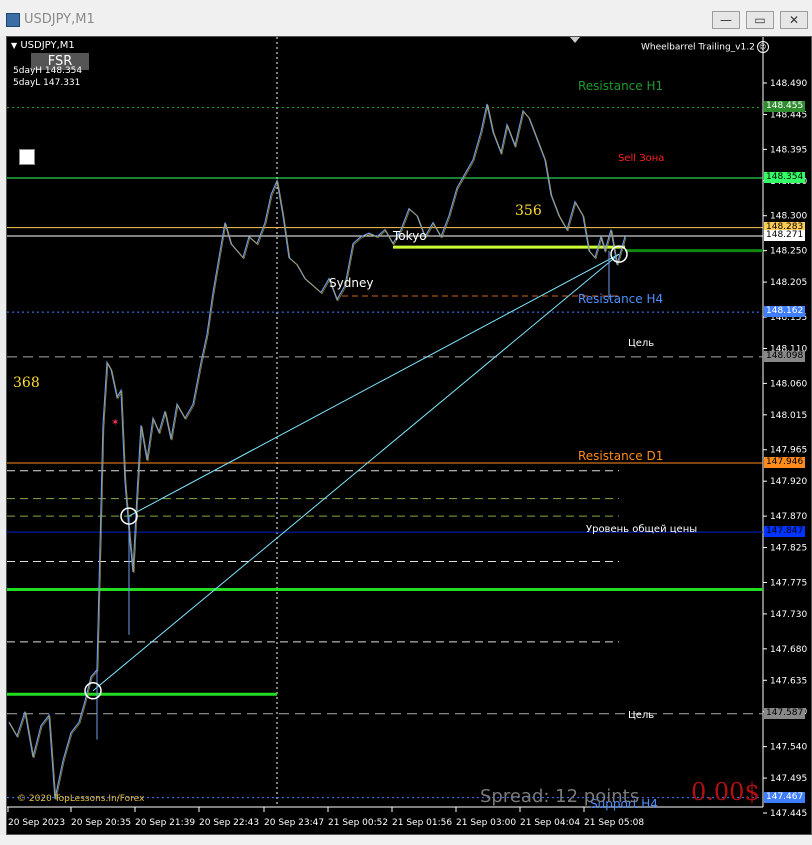 The height and width of the screenshot is (845, 812). Describe the element at coordinates (784, 356) in the screenshot. I see `price-badge: 148.098` at that location.